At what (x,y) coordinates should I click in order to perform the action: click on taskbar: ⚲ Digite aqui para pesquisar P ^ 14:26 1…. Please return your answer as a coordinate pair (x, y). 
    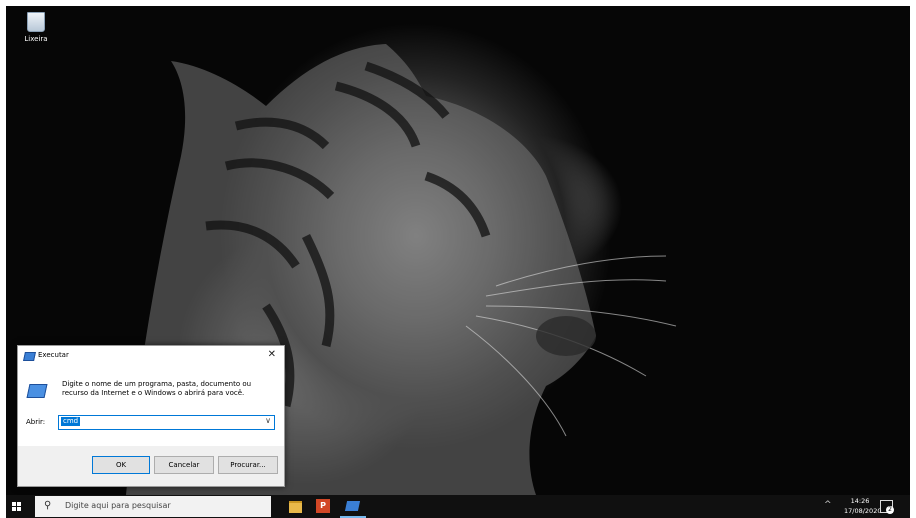
    Looking at the image, I should click on (458, 506).